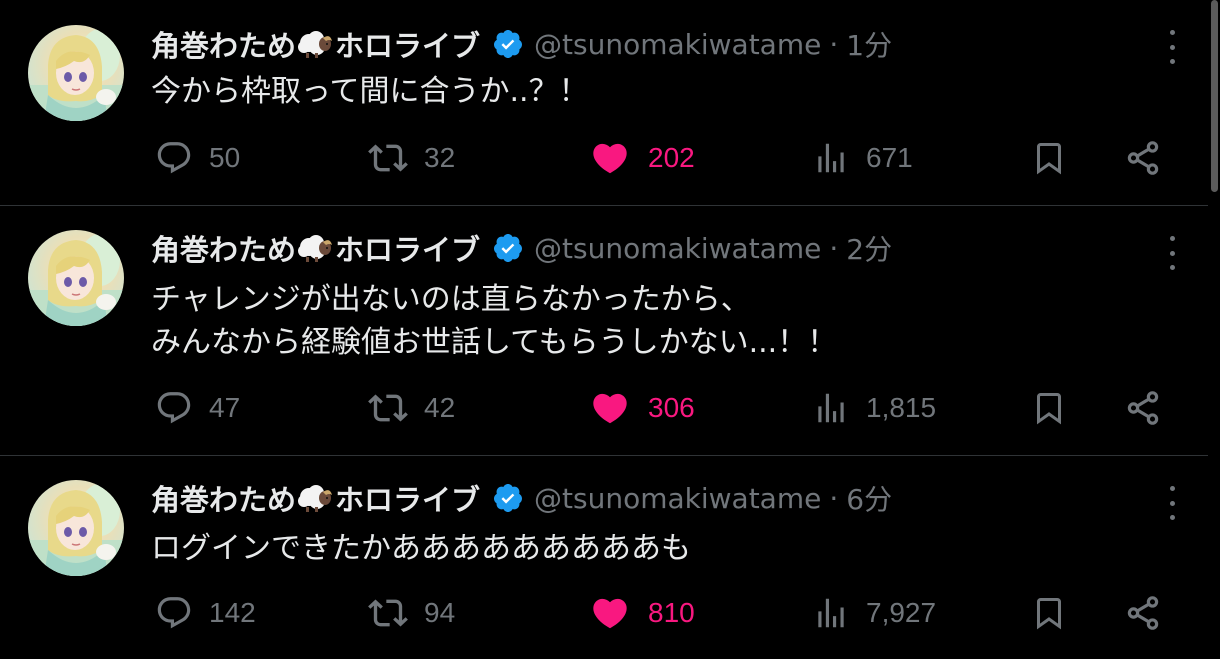 Image resolution: width=1220 pixels, height=659 pixels. I want to click on views-count: 671, so click(889, 157).